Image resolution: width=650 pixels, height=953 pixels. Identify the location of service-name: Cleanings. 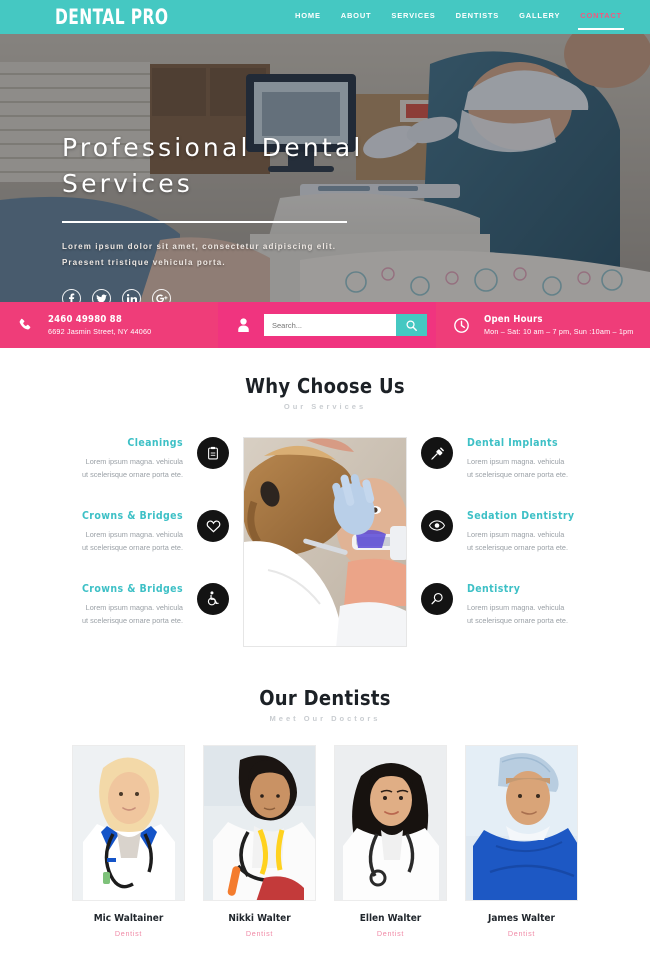
(155, 443).